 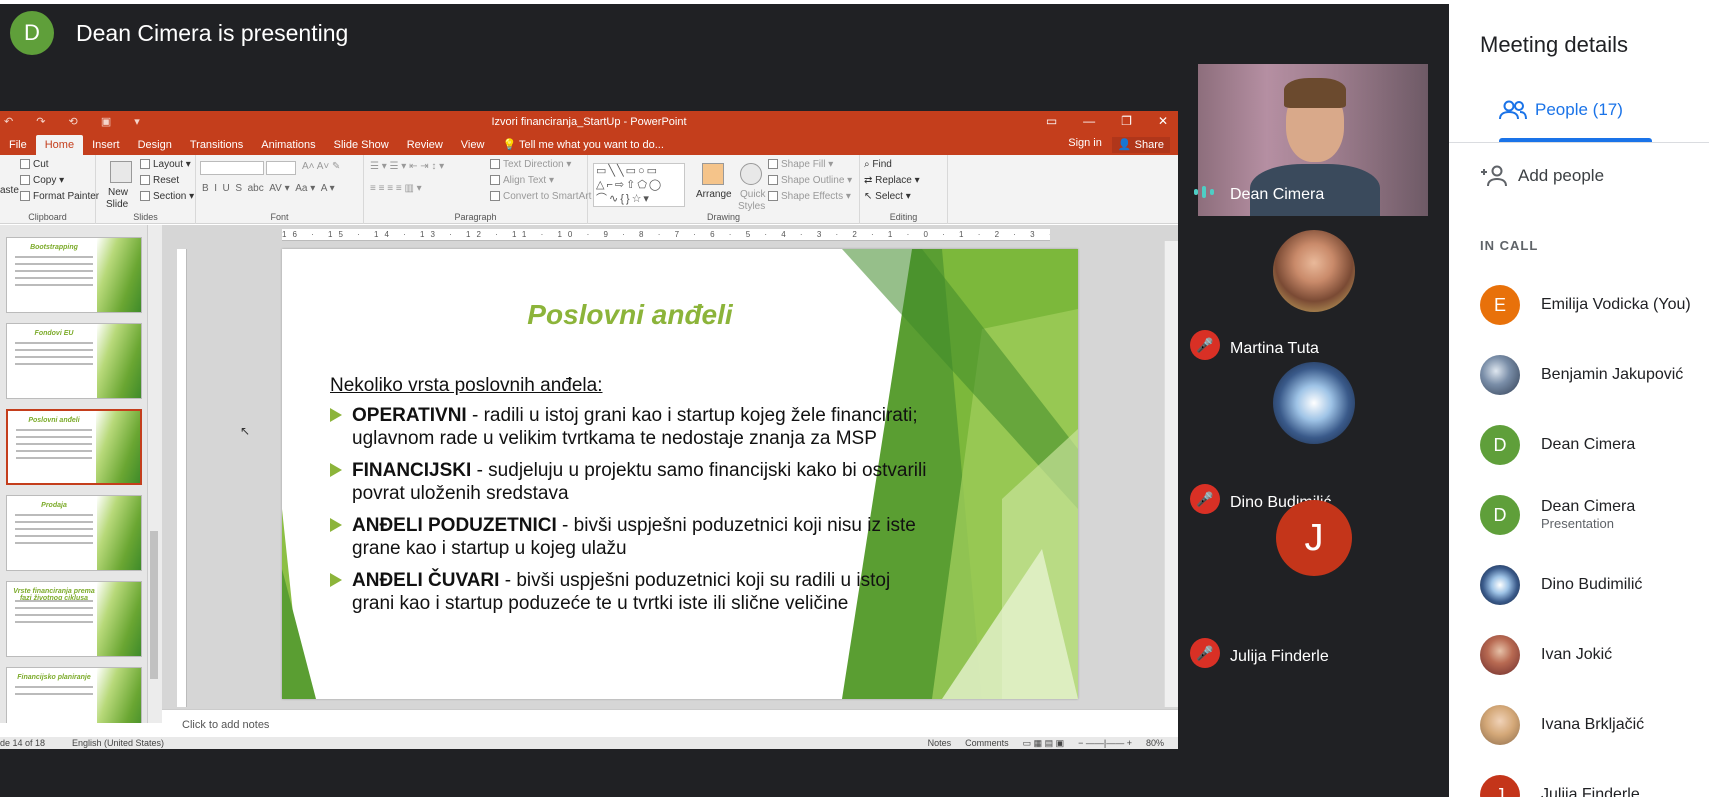 I want to click on people-tab: People (17), so click(x=1561, y=110).